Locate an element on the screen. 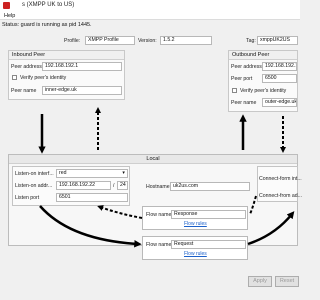  request-to-connect-arrow is located at coordinates (271, 228).